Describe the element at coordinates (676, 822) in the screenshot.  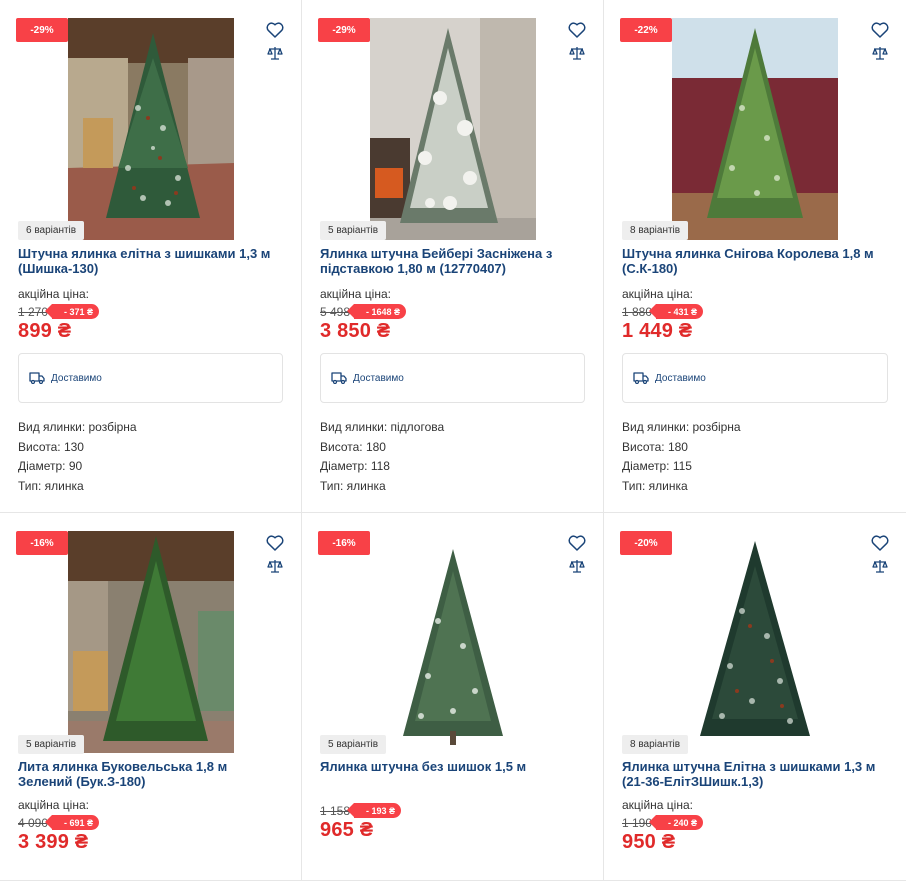
I see `savings-badge: - 240 ₴` at that location.